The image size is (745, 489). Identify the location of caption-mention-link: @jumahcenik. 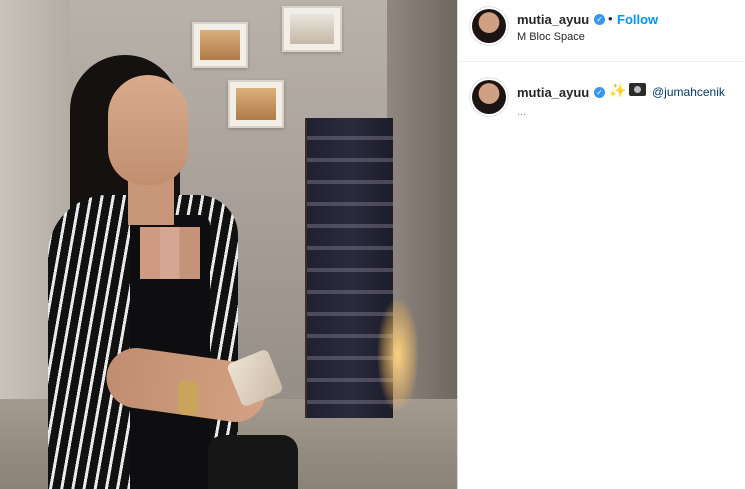
(688, 92).